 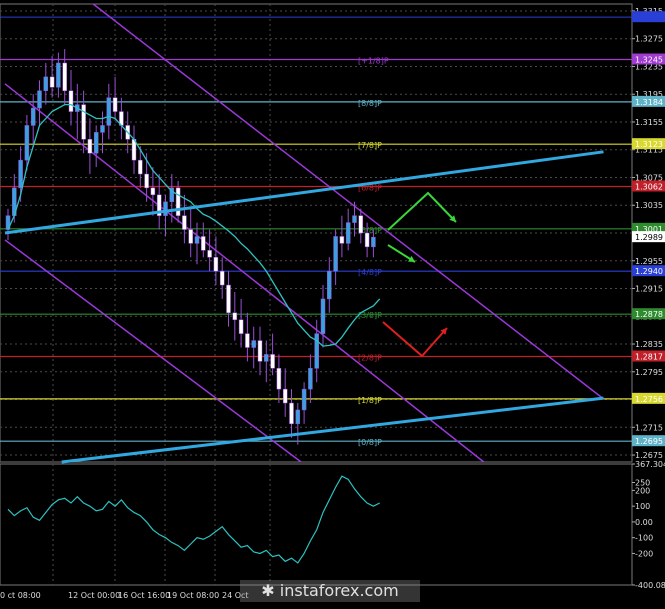 I want to click on watermark: ✱ instaforex.com, so click(x=330, y=591).